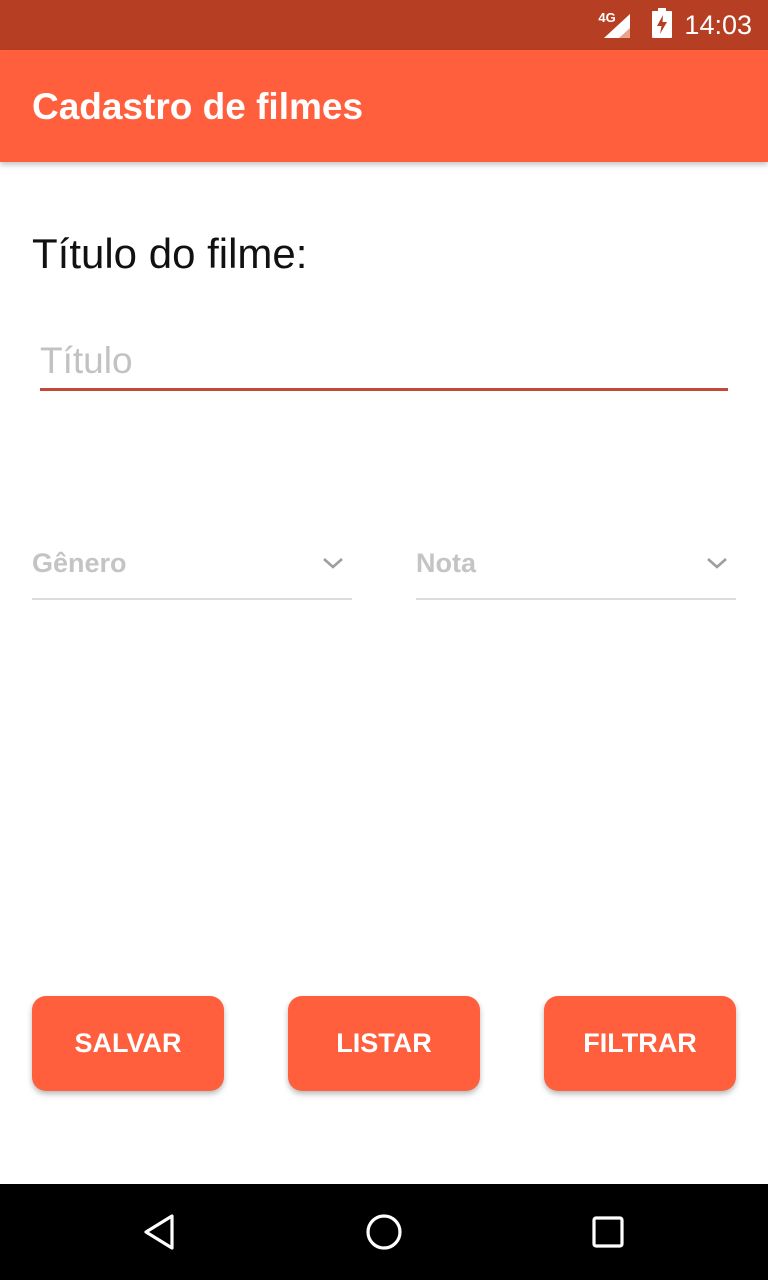 This screenshot has height=1280, width=768. Describe the element at coordinates (128, 1043) in the screenshot. I see `save-button: SALVAR` at that location.